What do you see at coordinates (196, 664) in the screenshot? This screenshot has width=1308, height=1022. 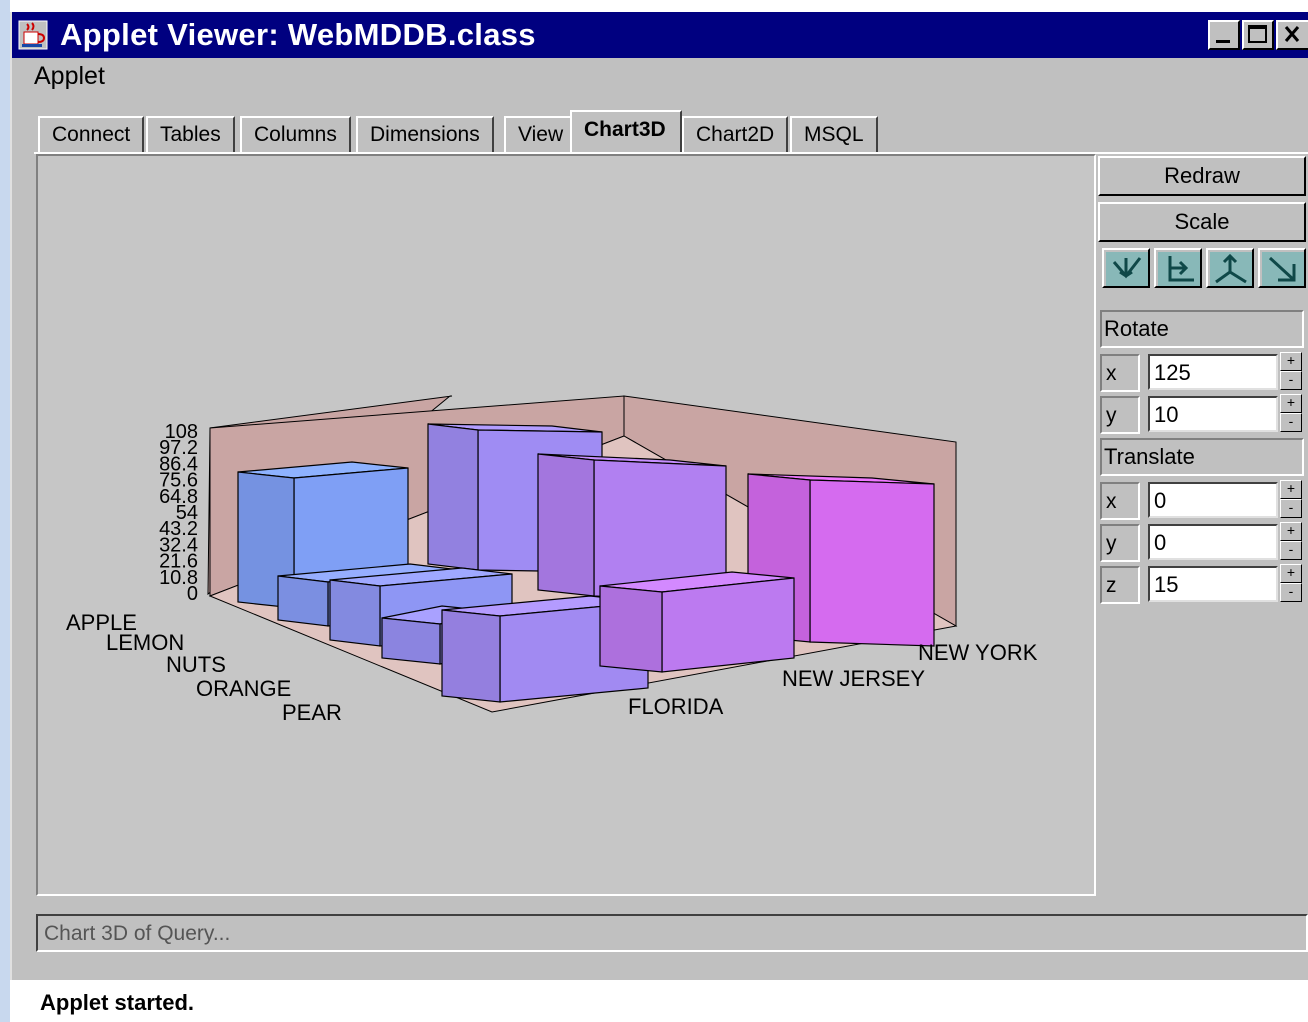 I see `product-label: NUTS` at bounding box center [196, 664].